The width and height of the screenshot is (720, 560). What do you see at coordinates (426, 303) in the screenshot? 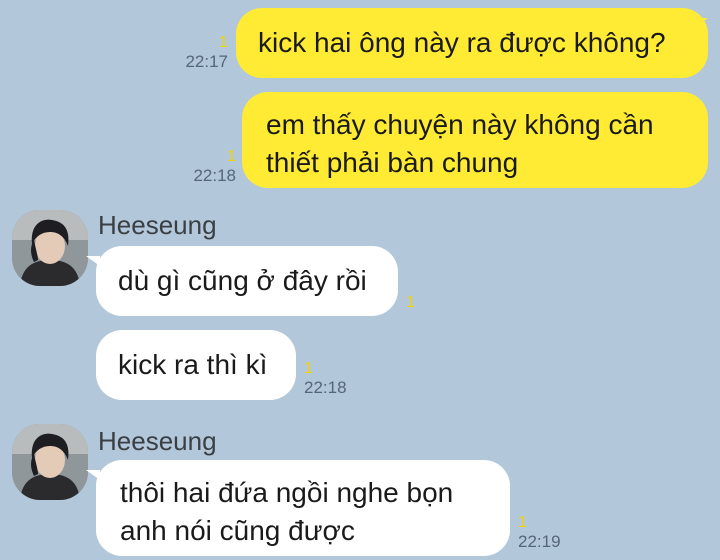
I see `message-meta: 1` at bounding box center [426, 303].